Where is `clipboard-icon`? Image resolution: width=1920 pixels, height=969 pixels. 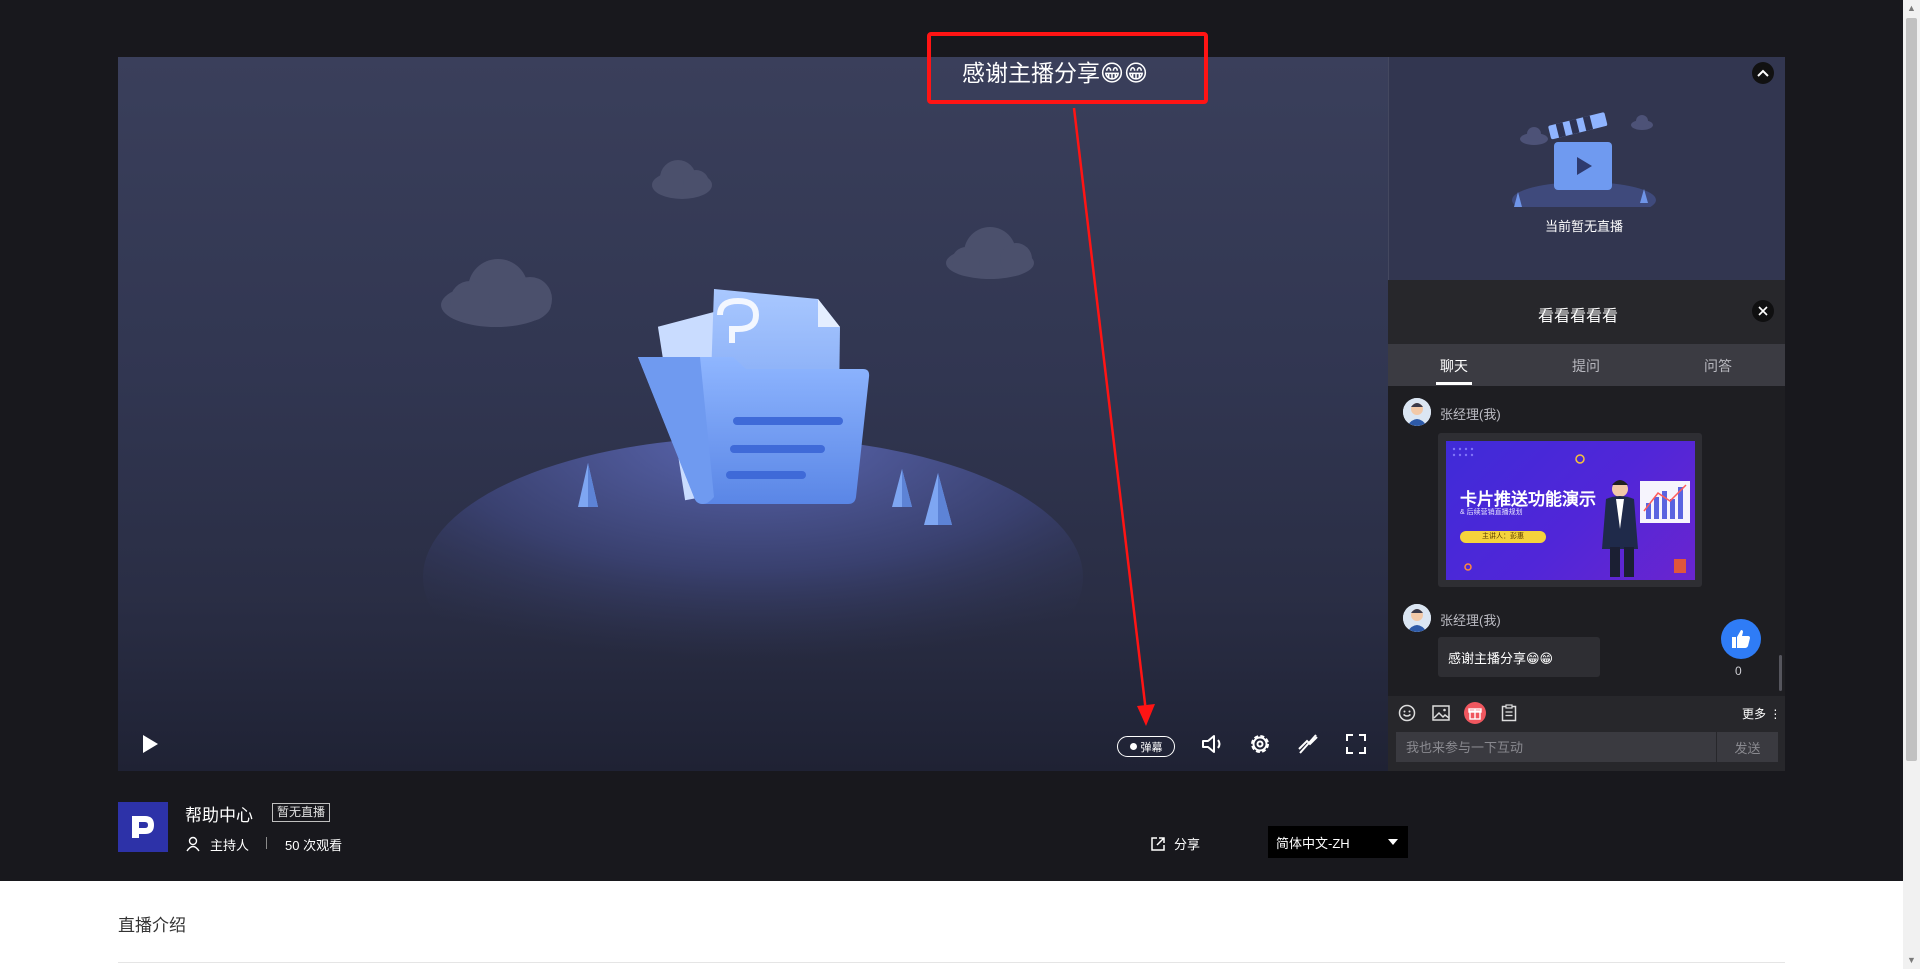
clipboard-icon is located at coordinates (1509, 713).